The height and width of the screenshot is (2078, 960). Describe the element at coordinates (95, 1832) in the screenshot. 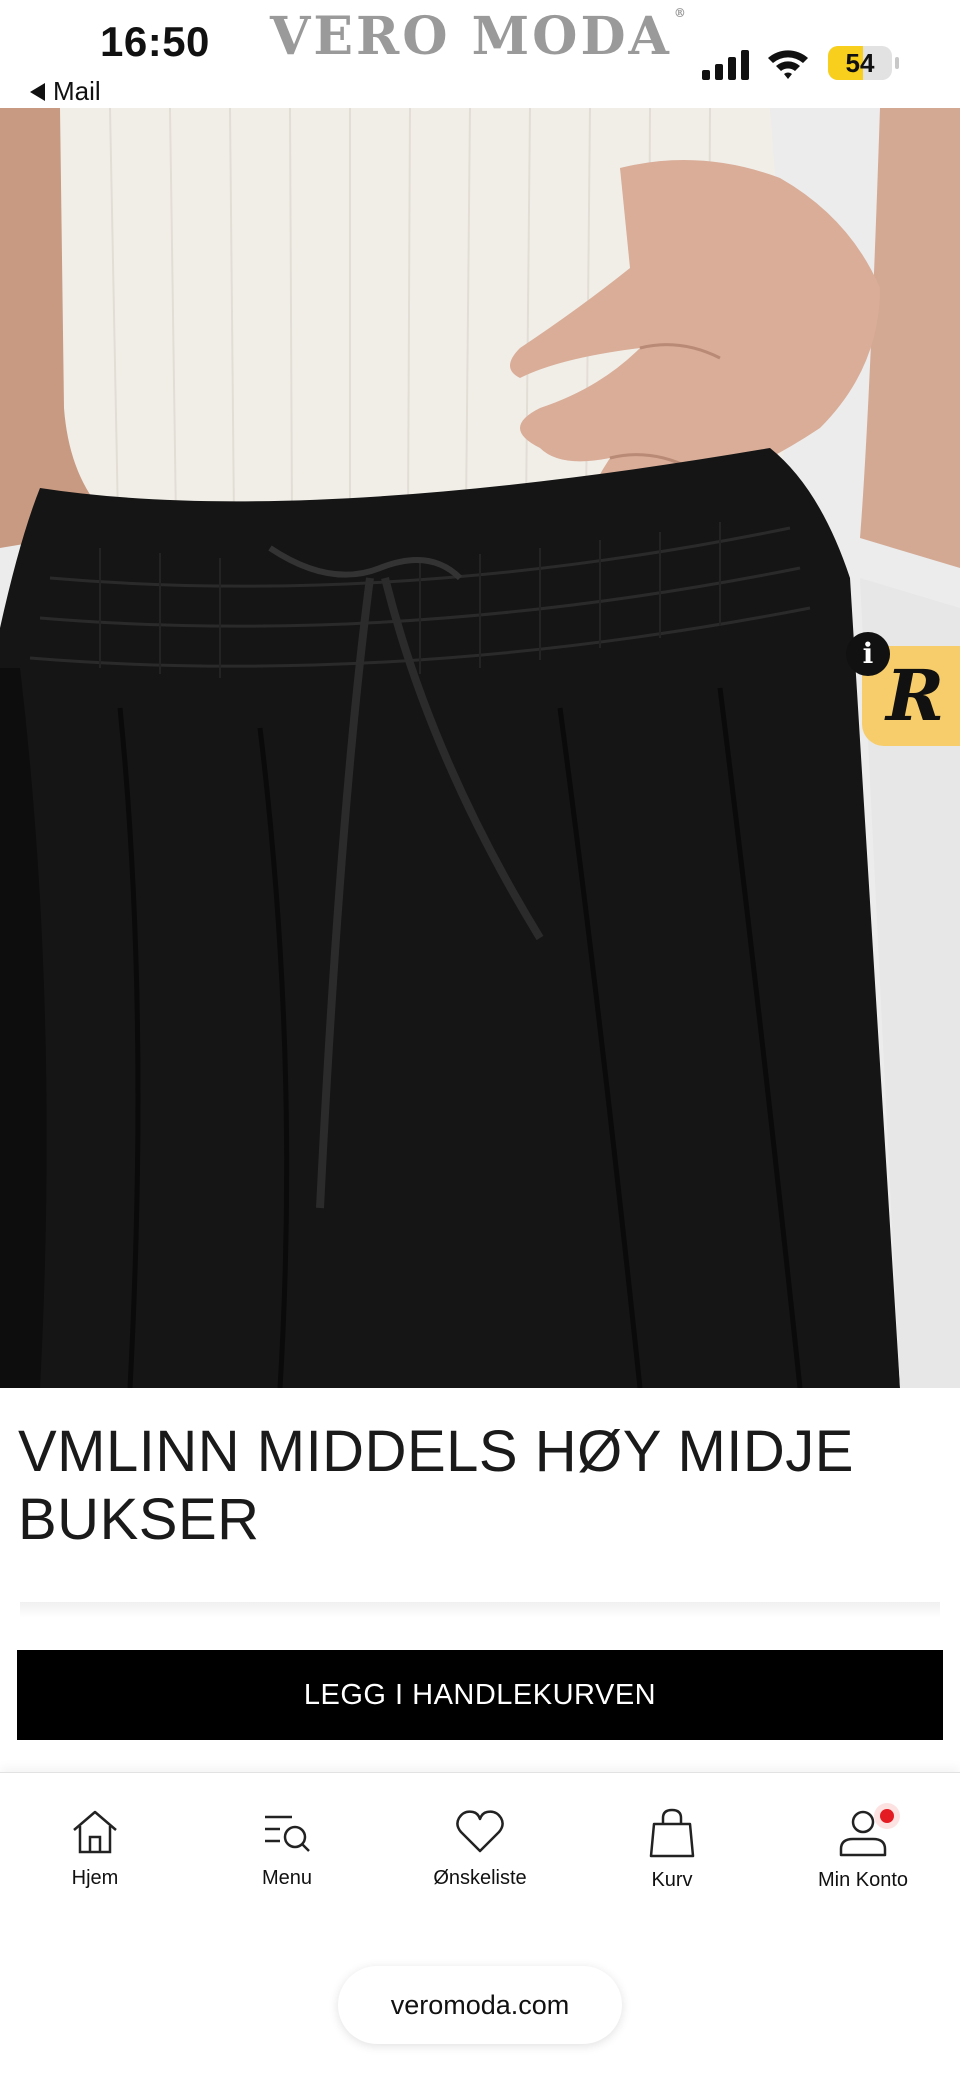

I see `home-icon` at that location.